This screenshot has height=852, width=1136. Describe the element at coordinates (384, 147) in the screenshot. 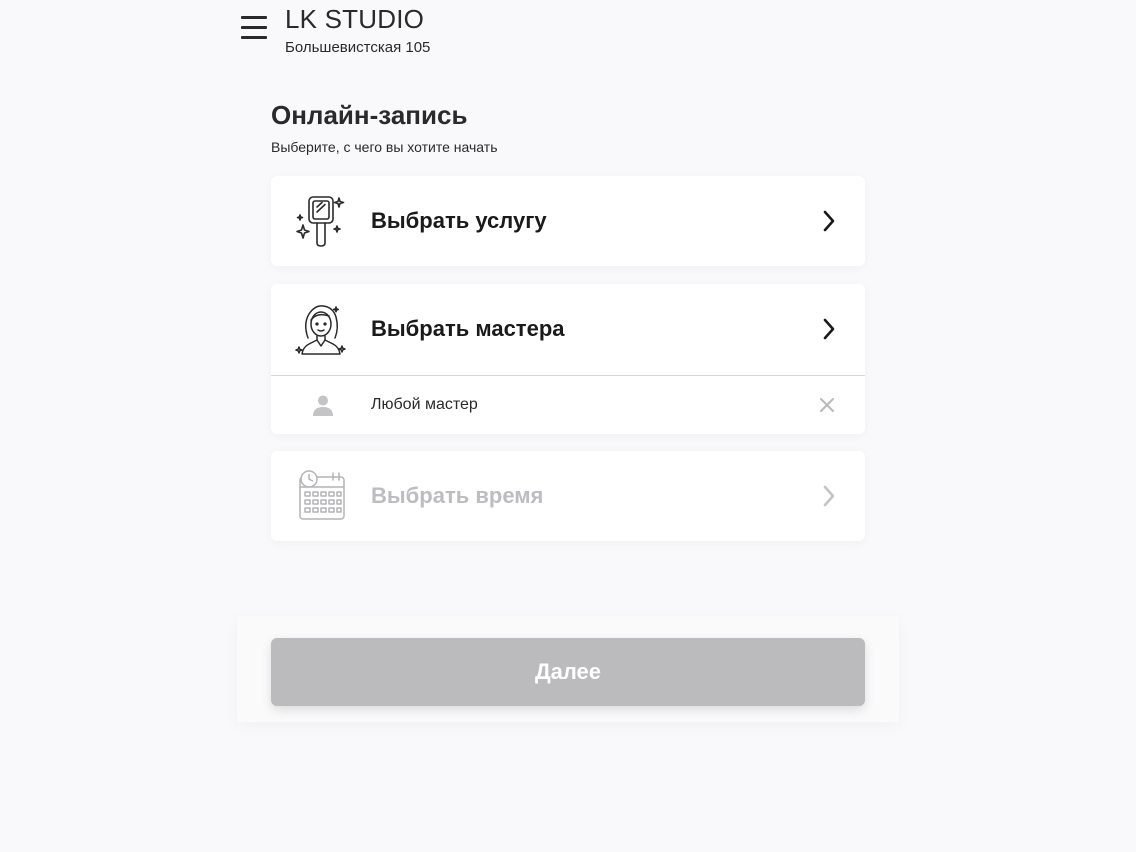

I see `page-subtitle: Выберите, с чего вы хотите начать` at that location.